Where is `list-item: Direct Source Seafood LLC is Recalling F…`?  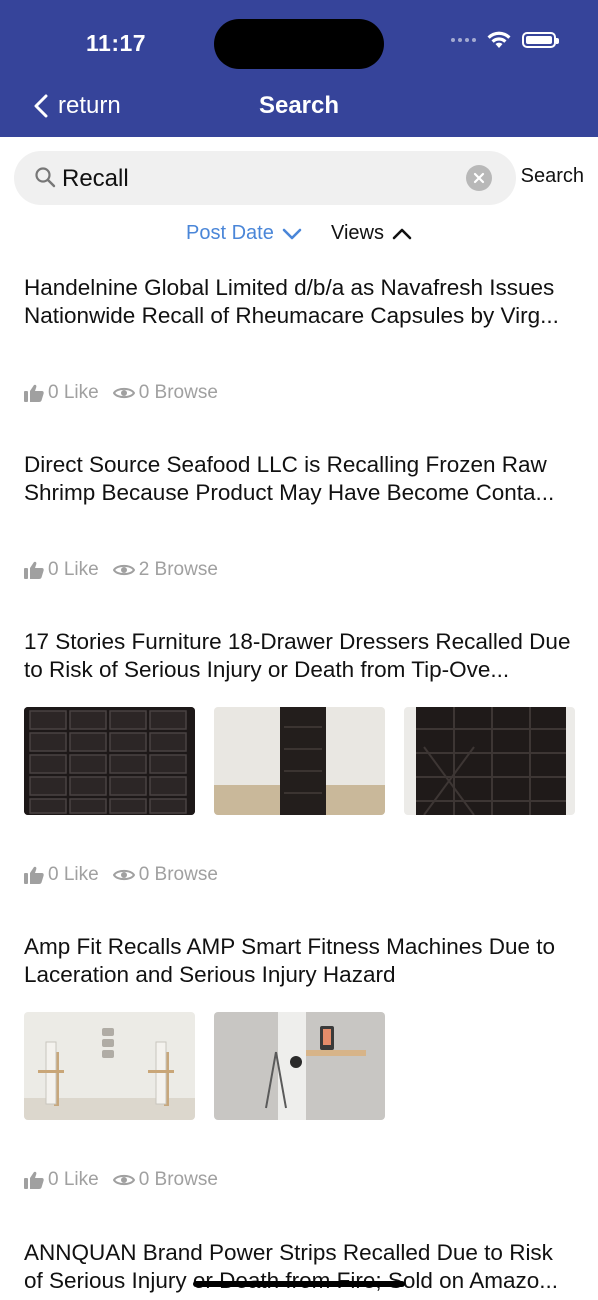
list-item: Direct Source Seafood LLC is Recalling F… is located at coordinates (300, 515).